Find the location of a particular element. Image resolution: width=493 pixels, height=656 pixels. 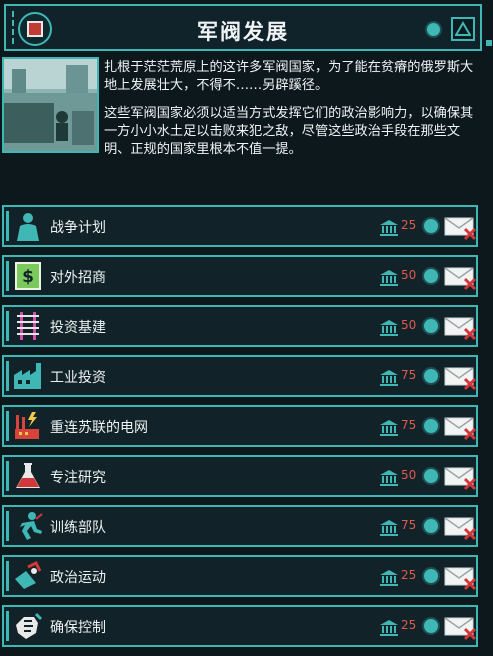

fist-icon is located at coordinates (28, 626).